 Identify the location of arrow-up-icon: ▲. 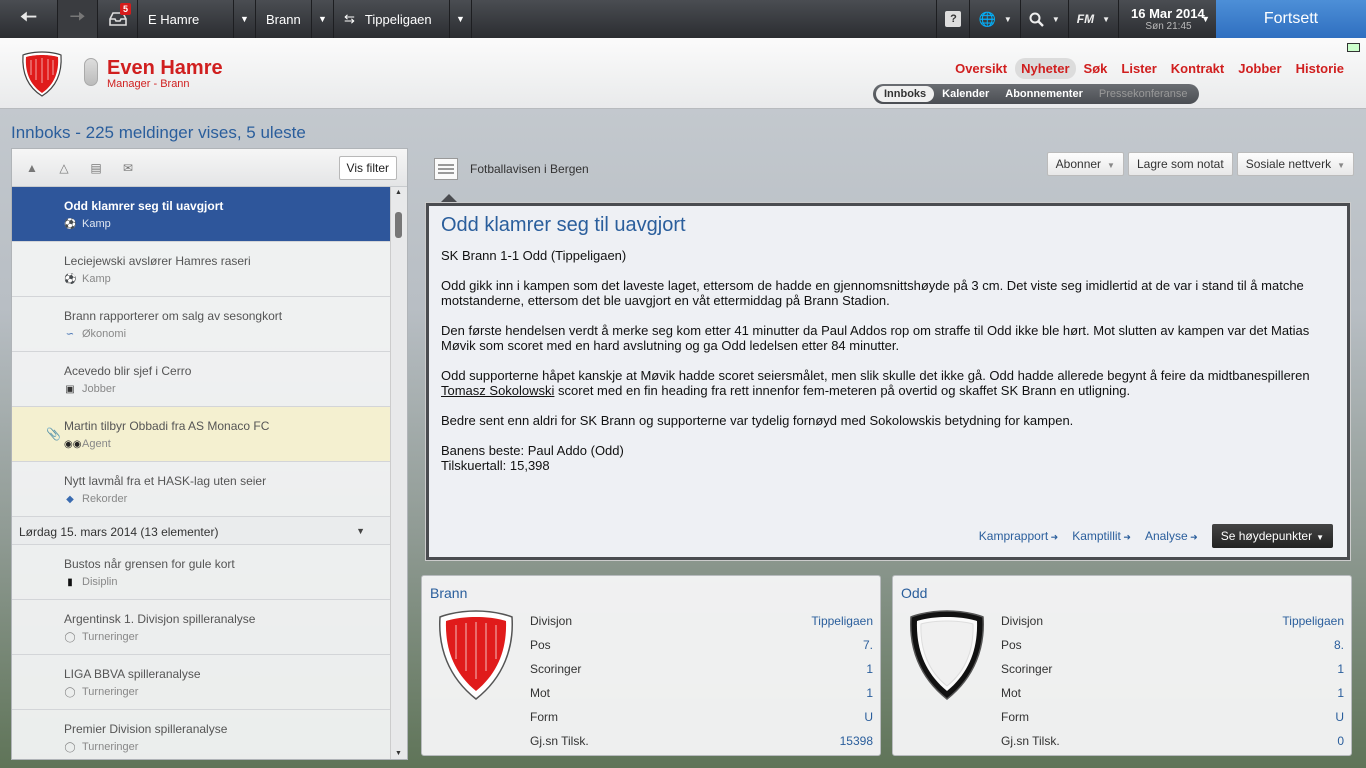
(32, 168).